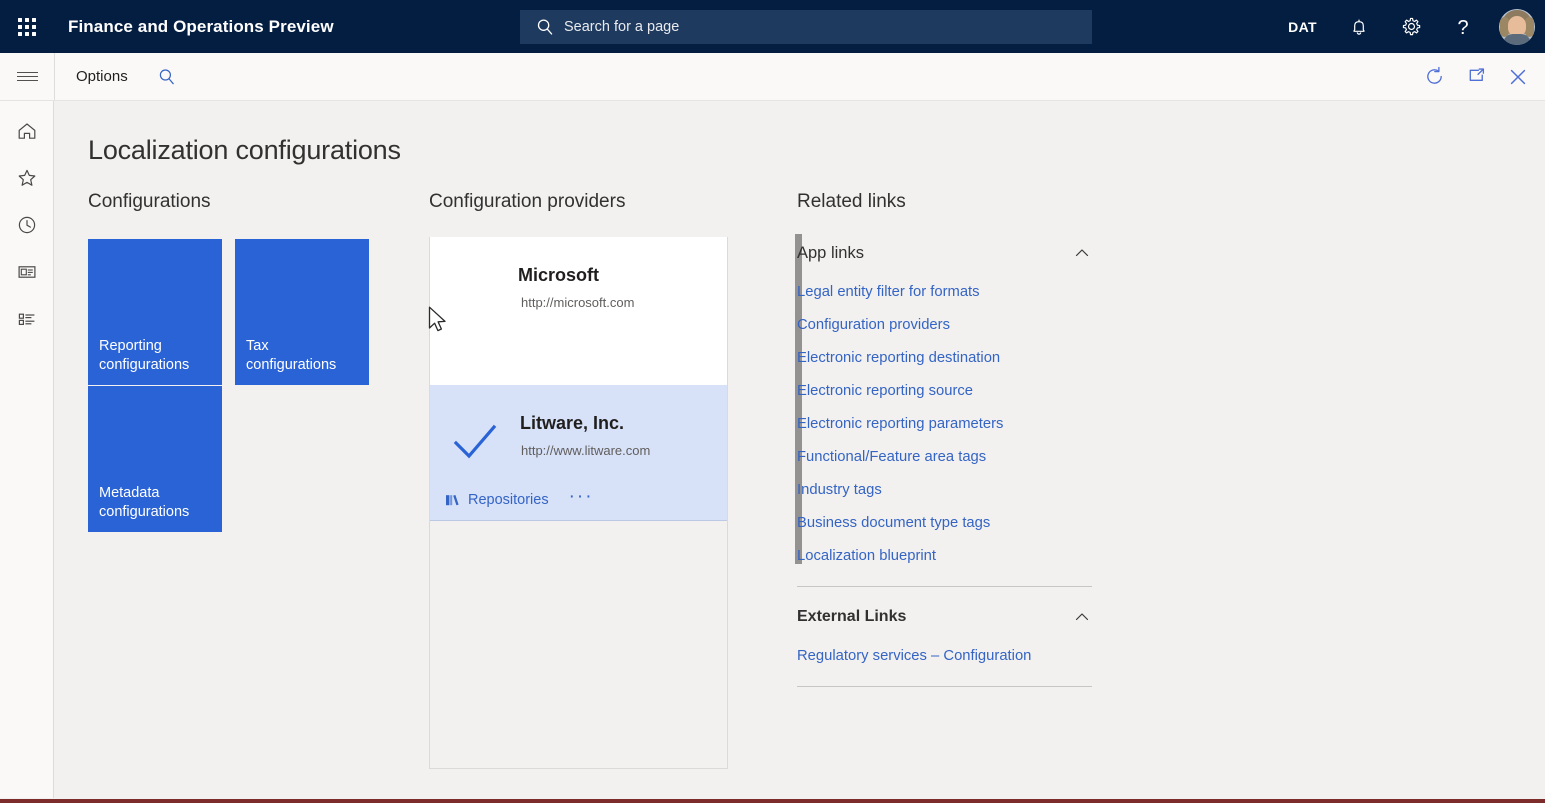 The image size is (1545, 803). What do you see at coordinates (962, 656) in the screenshot?
I see `link-regulatory-services-configuration: Regulatory services – Configuration` at bounding box center [962, 656].